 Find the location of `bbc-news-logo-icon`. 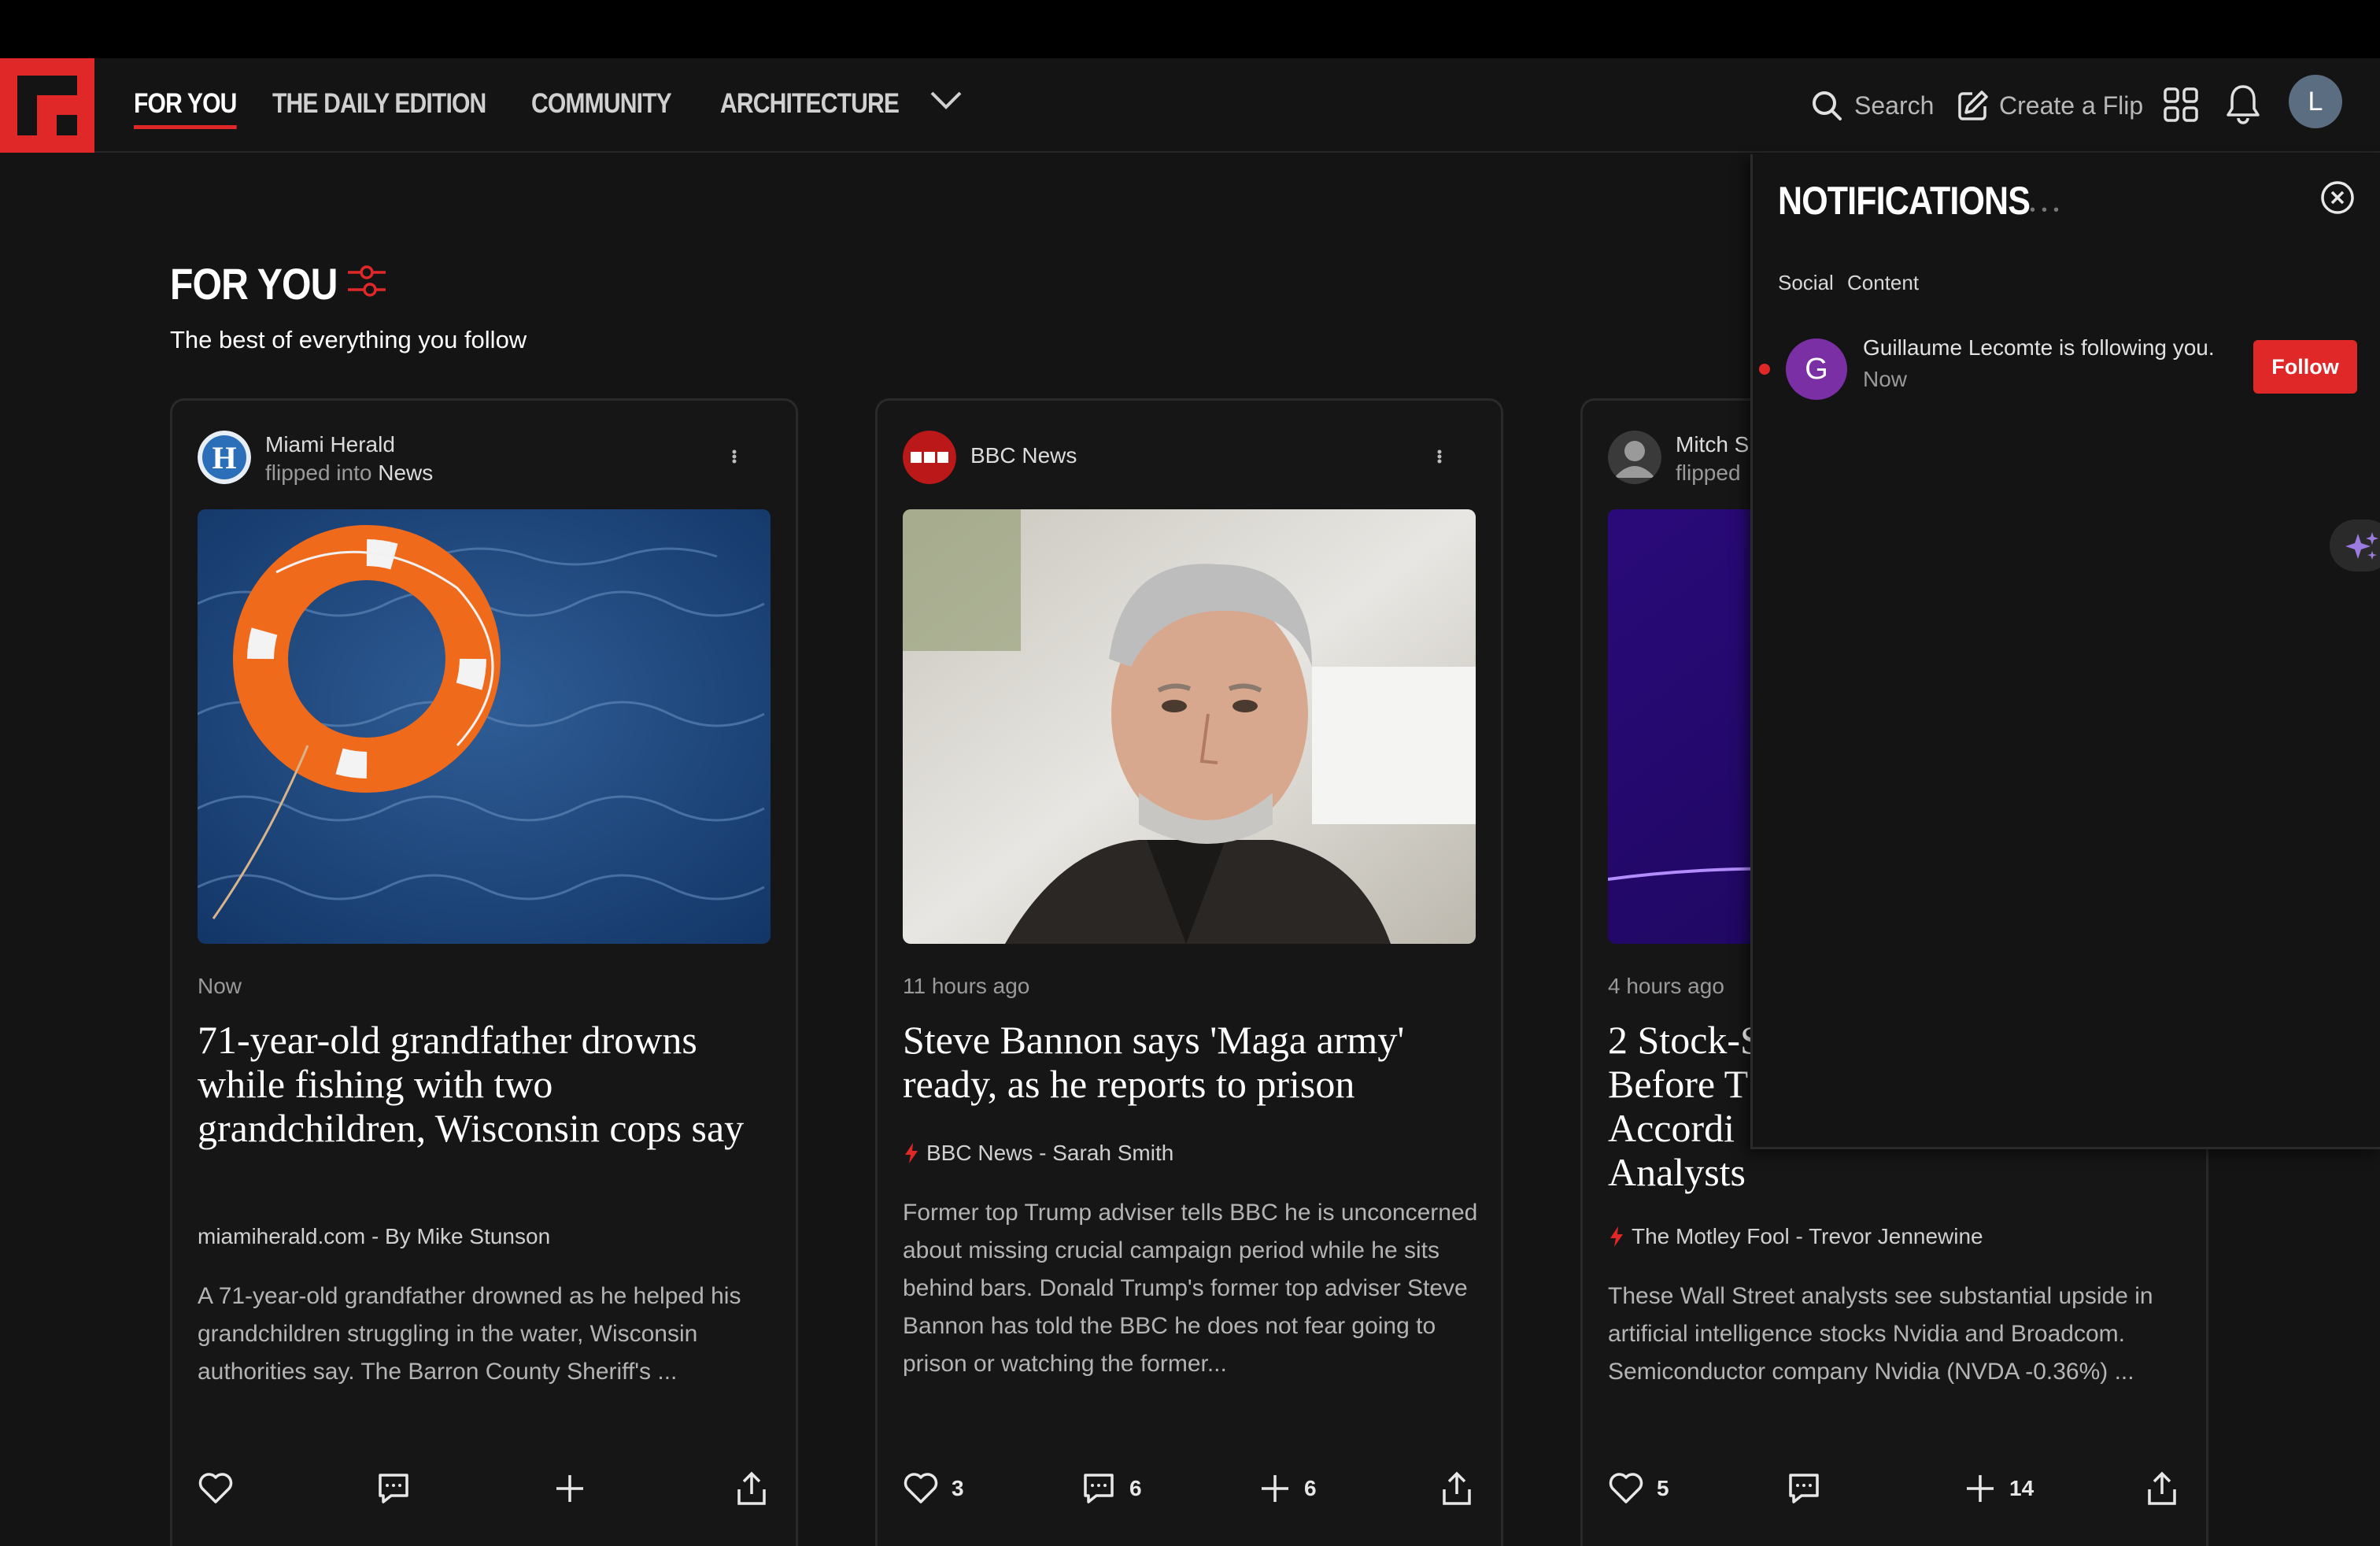

bbc-news-logo-icon is located at coordinates (929, 458).